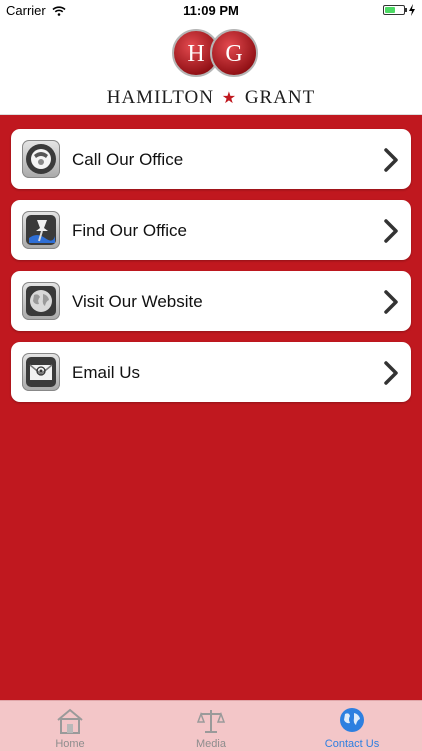 The image size is (422, 751). I want to click on brand-name: HAMILTON ★ GRANT, so click(211, 98).